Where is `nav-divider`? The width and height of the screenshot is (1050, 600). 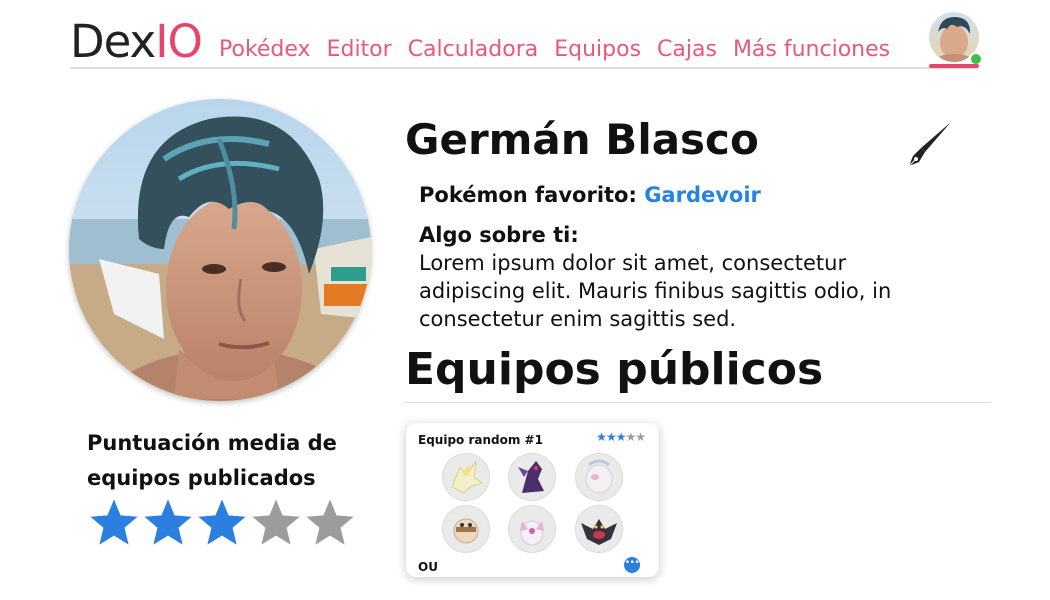 nav-divider is located at coordinates (524, 68).